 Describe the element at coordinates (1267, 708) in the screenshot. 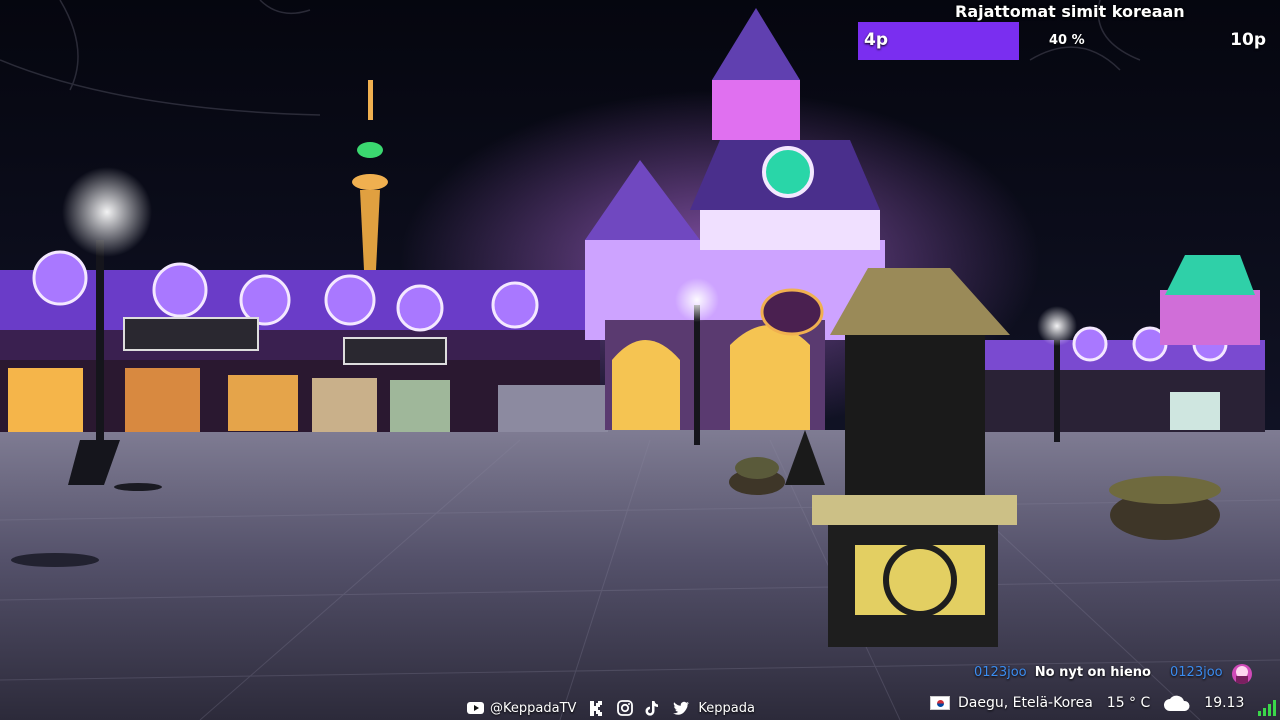

I see `signal-strength-icon` at that location.